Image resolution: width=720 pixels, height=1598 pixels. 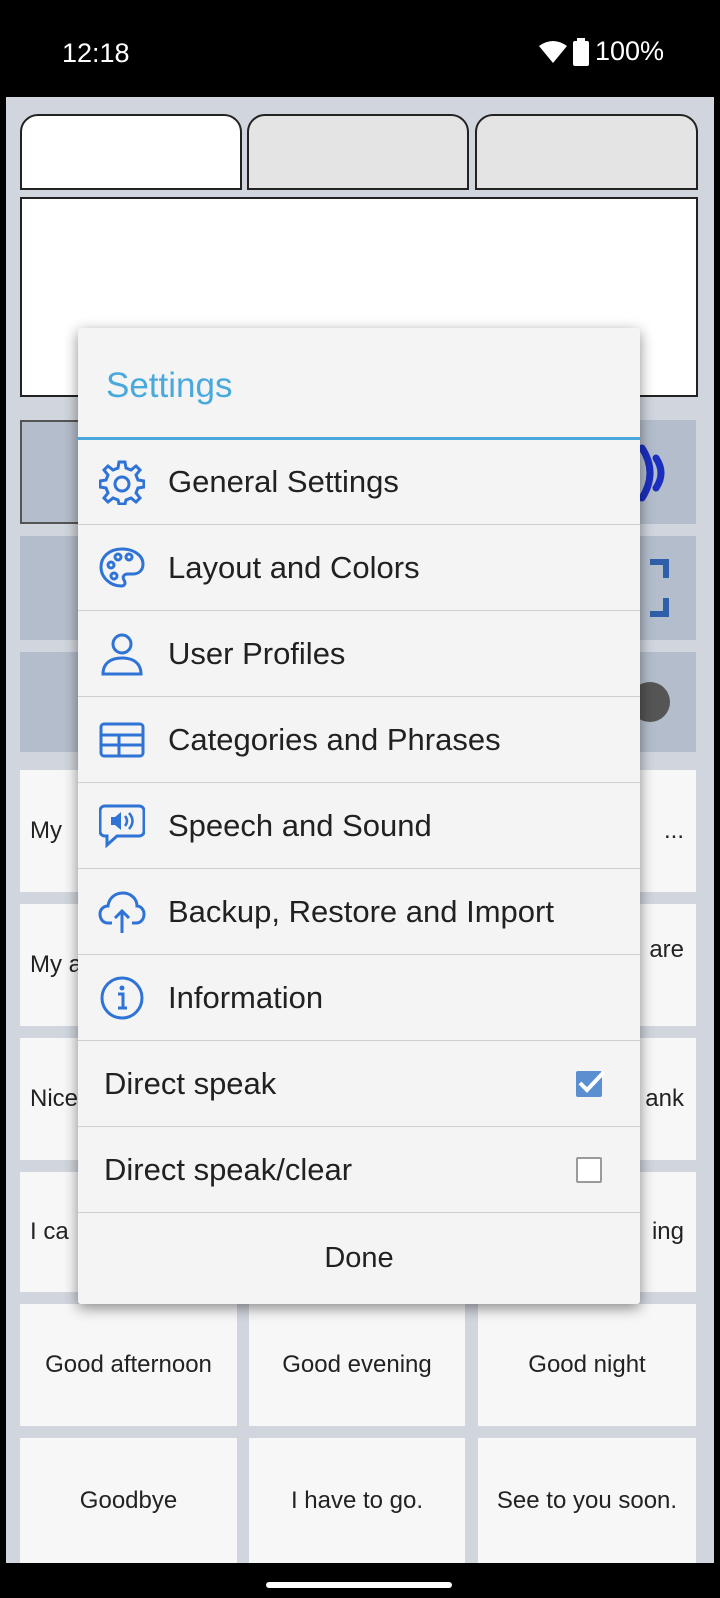 I want to click on speech-bubble-icon, so click(x=122, y=826).